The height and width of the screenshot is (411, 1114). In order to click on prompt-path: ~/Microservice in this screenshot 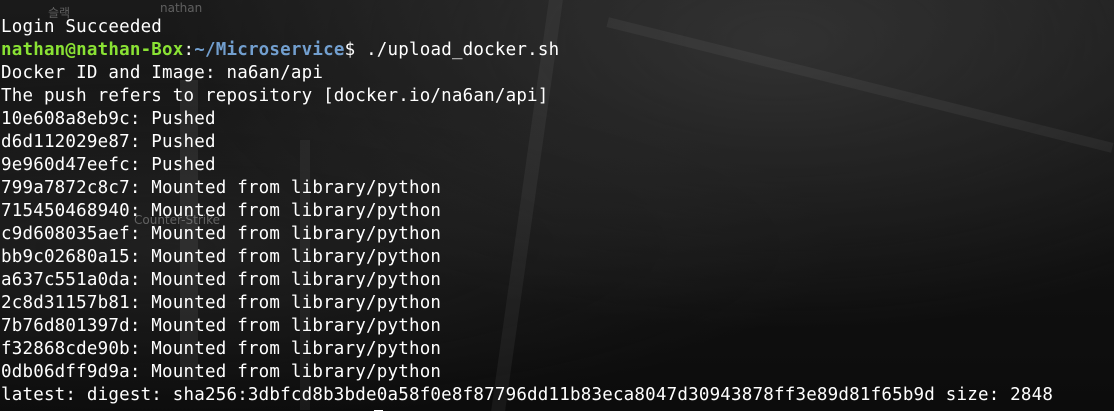, I will do `click(269, 50)`.